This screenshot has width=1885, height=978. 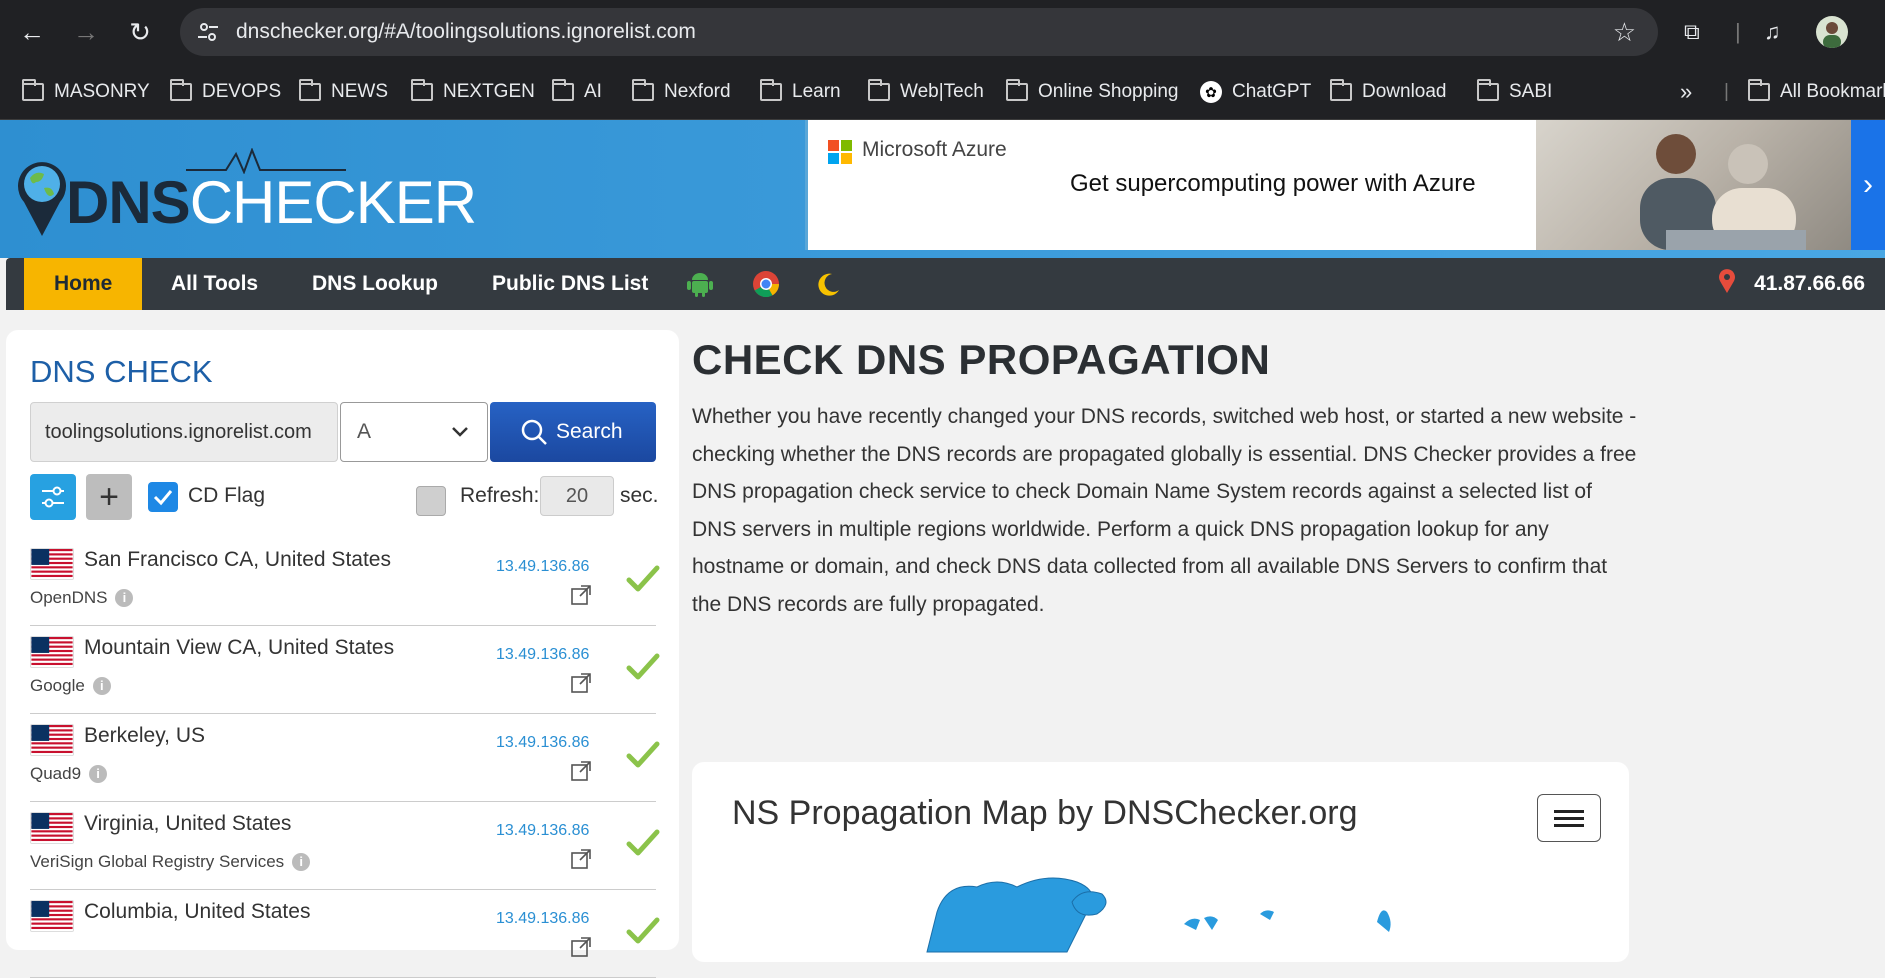 I want to click on bookmark-label: Online Shopping, so click(x=1108, y=91).